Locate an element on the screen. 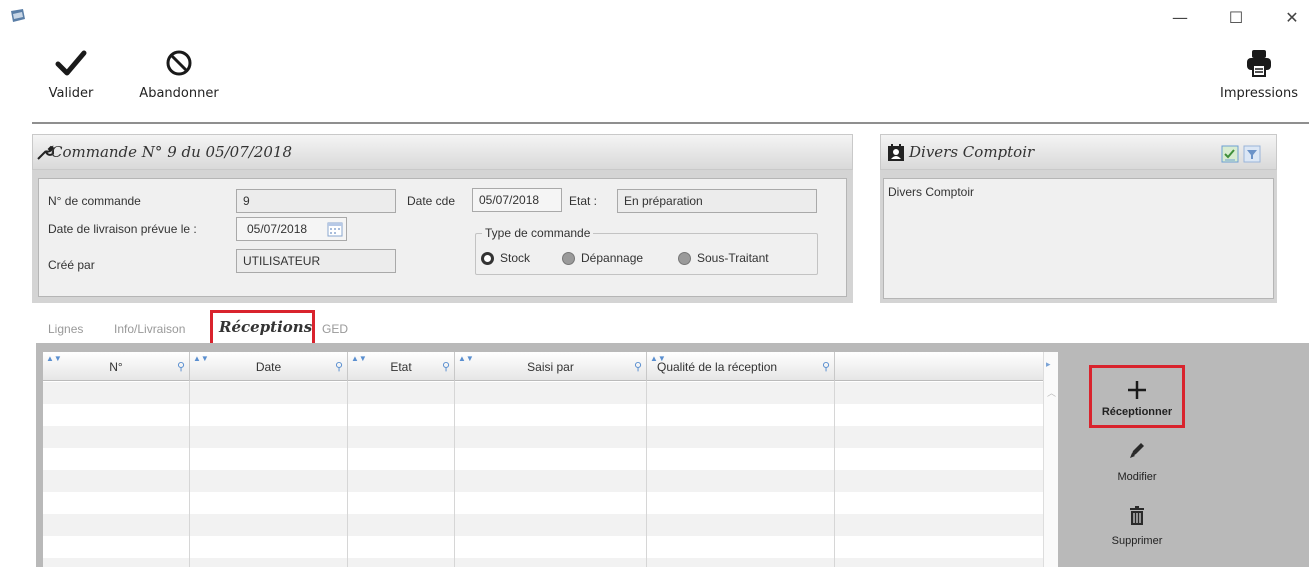 This screenshot has width=1309, height=567. column-header-label: Etat is located at coordinates (401, 367).